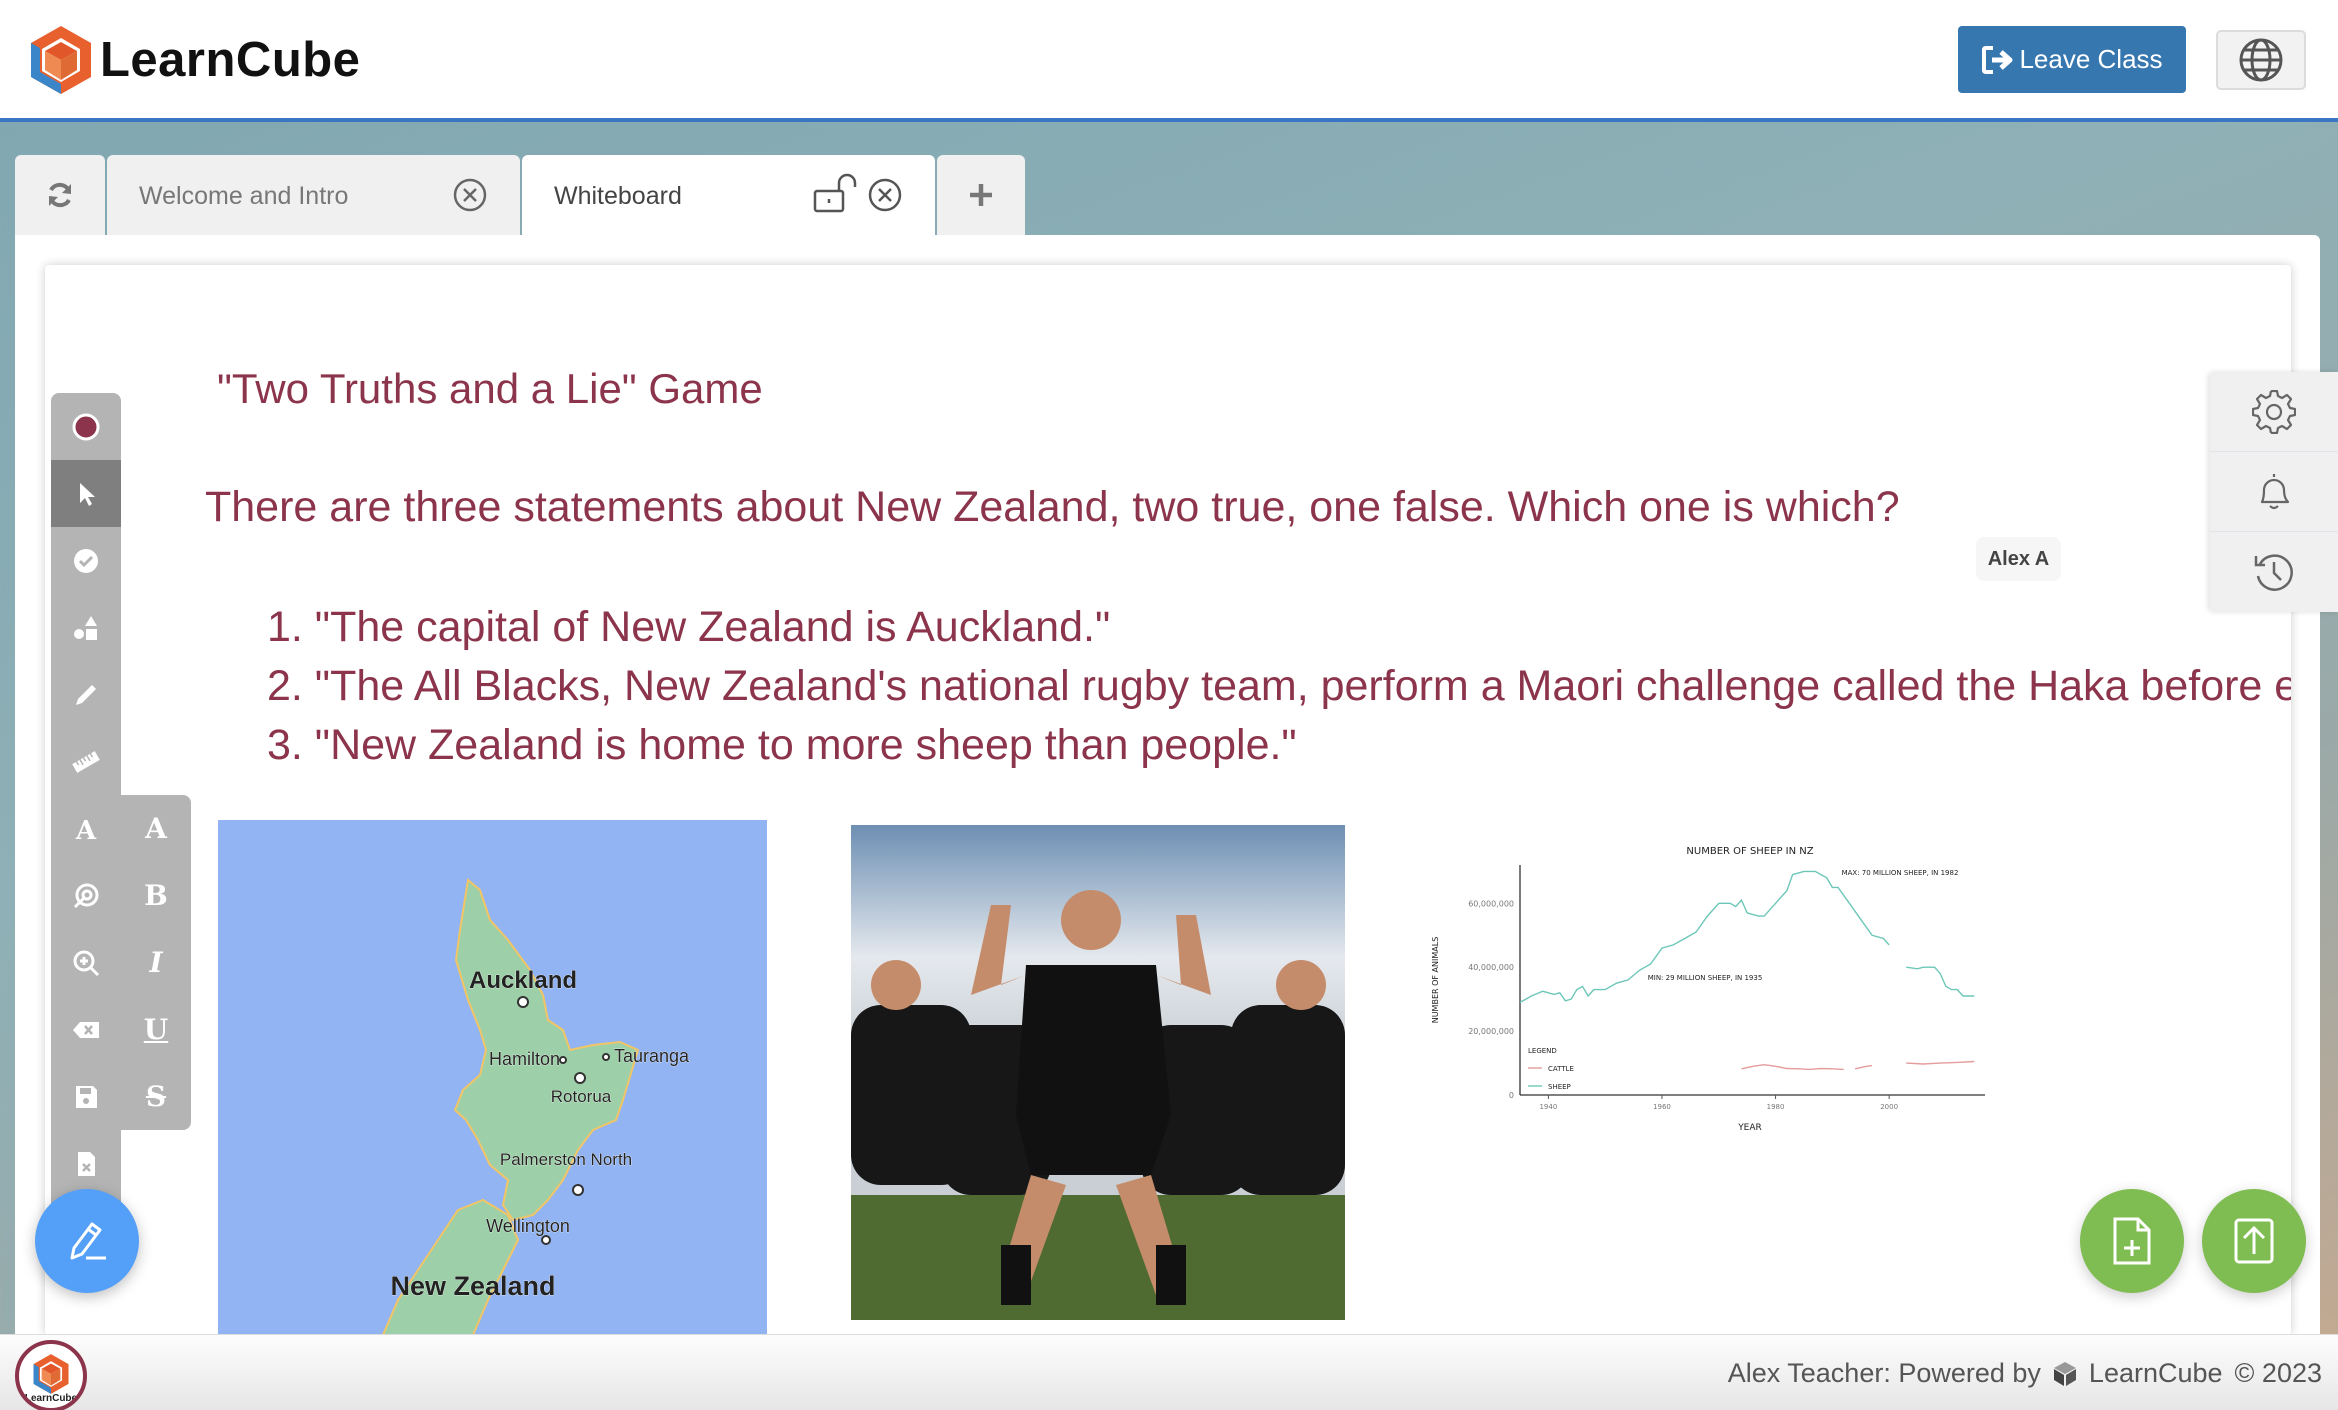  I want to click on new-page-button, so click(2132, 1241).